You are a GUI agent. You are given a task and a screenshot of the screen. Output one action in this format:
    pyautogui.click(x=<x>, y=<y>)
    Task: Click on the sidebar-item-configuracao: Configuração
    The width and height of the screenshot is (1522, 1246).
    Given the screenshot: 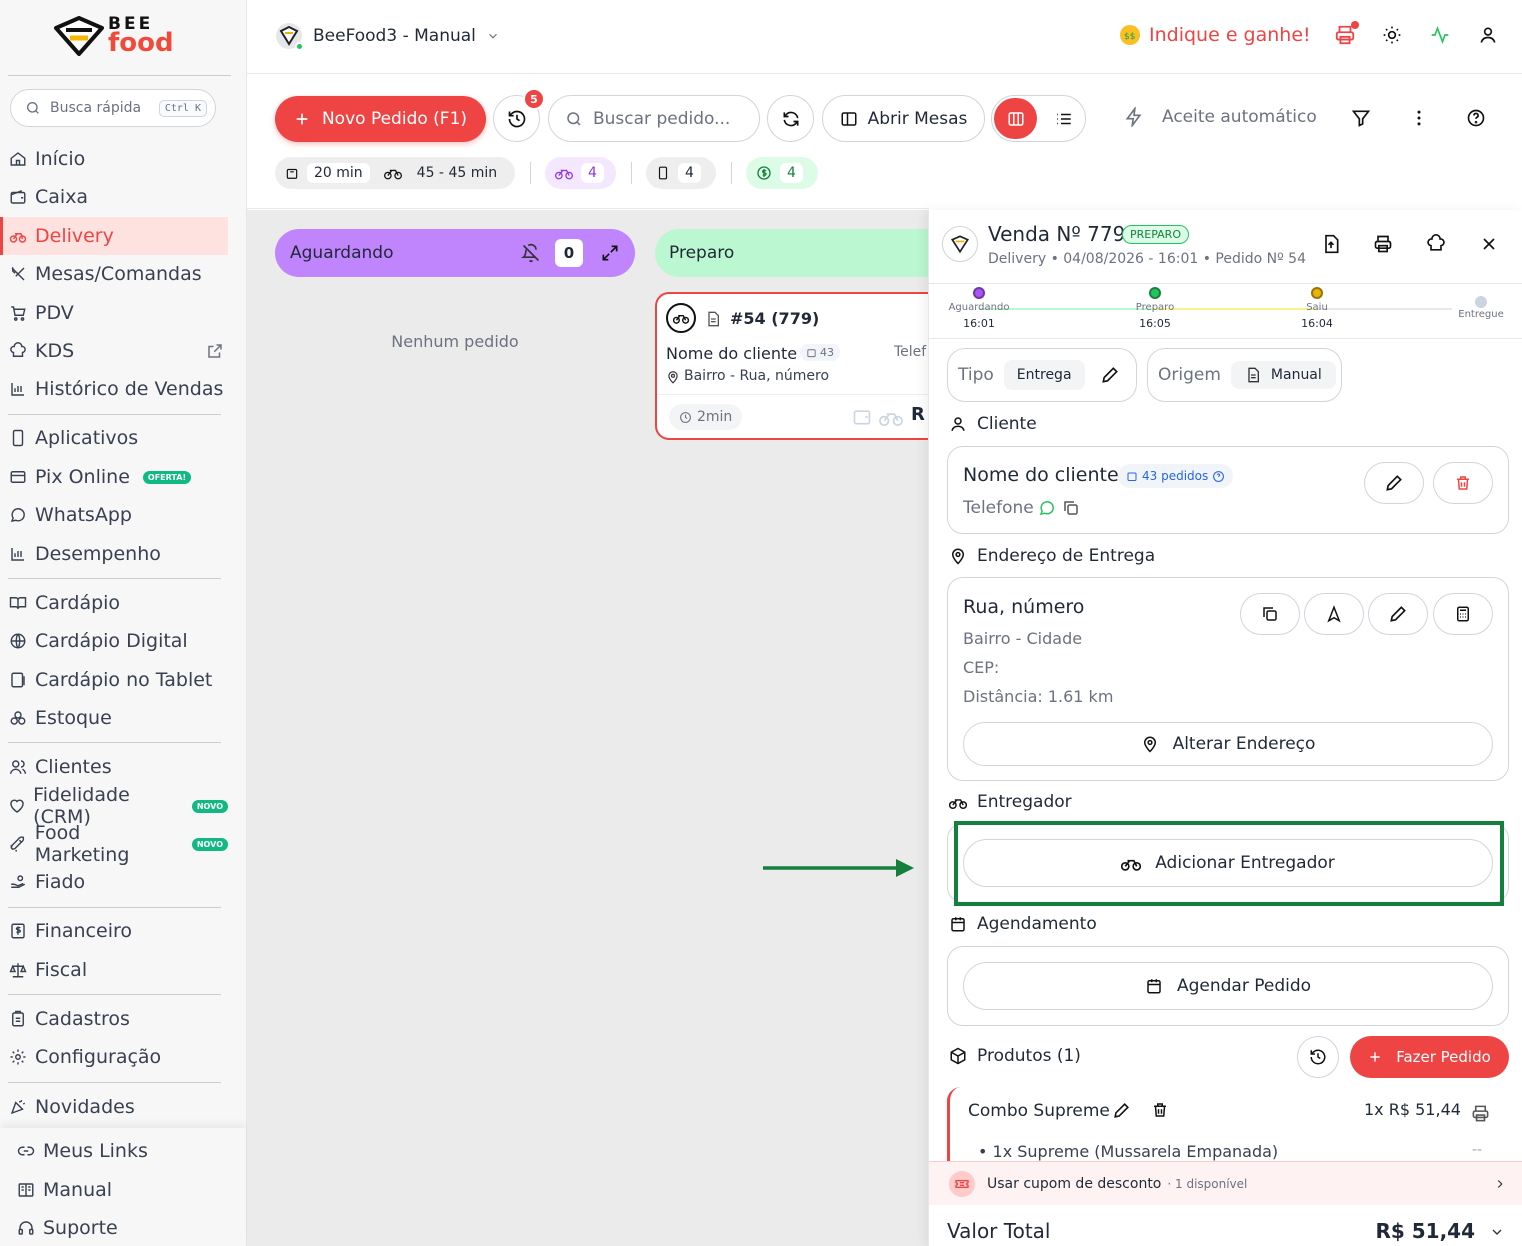 What is the action you would take?
    pyautogui.click(x=114, y=1057)
    